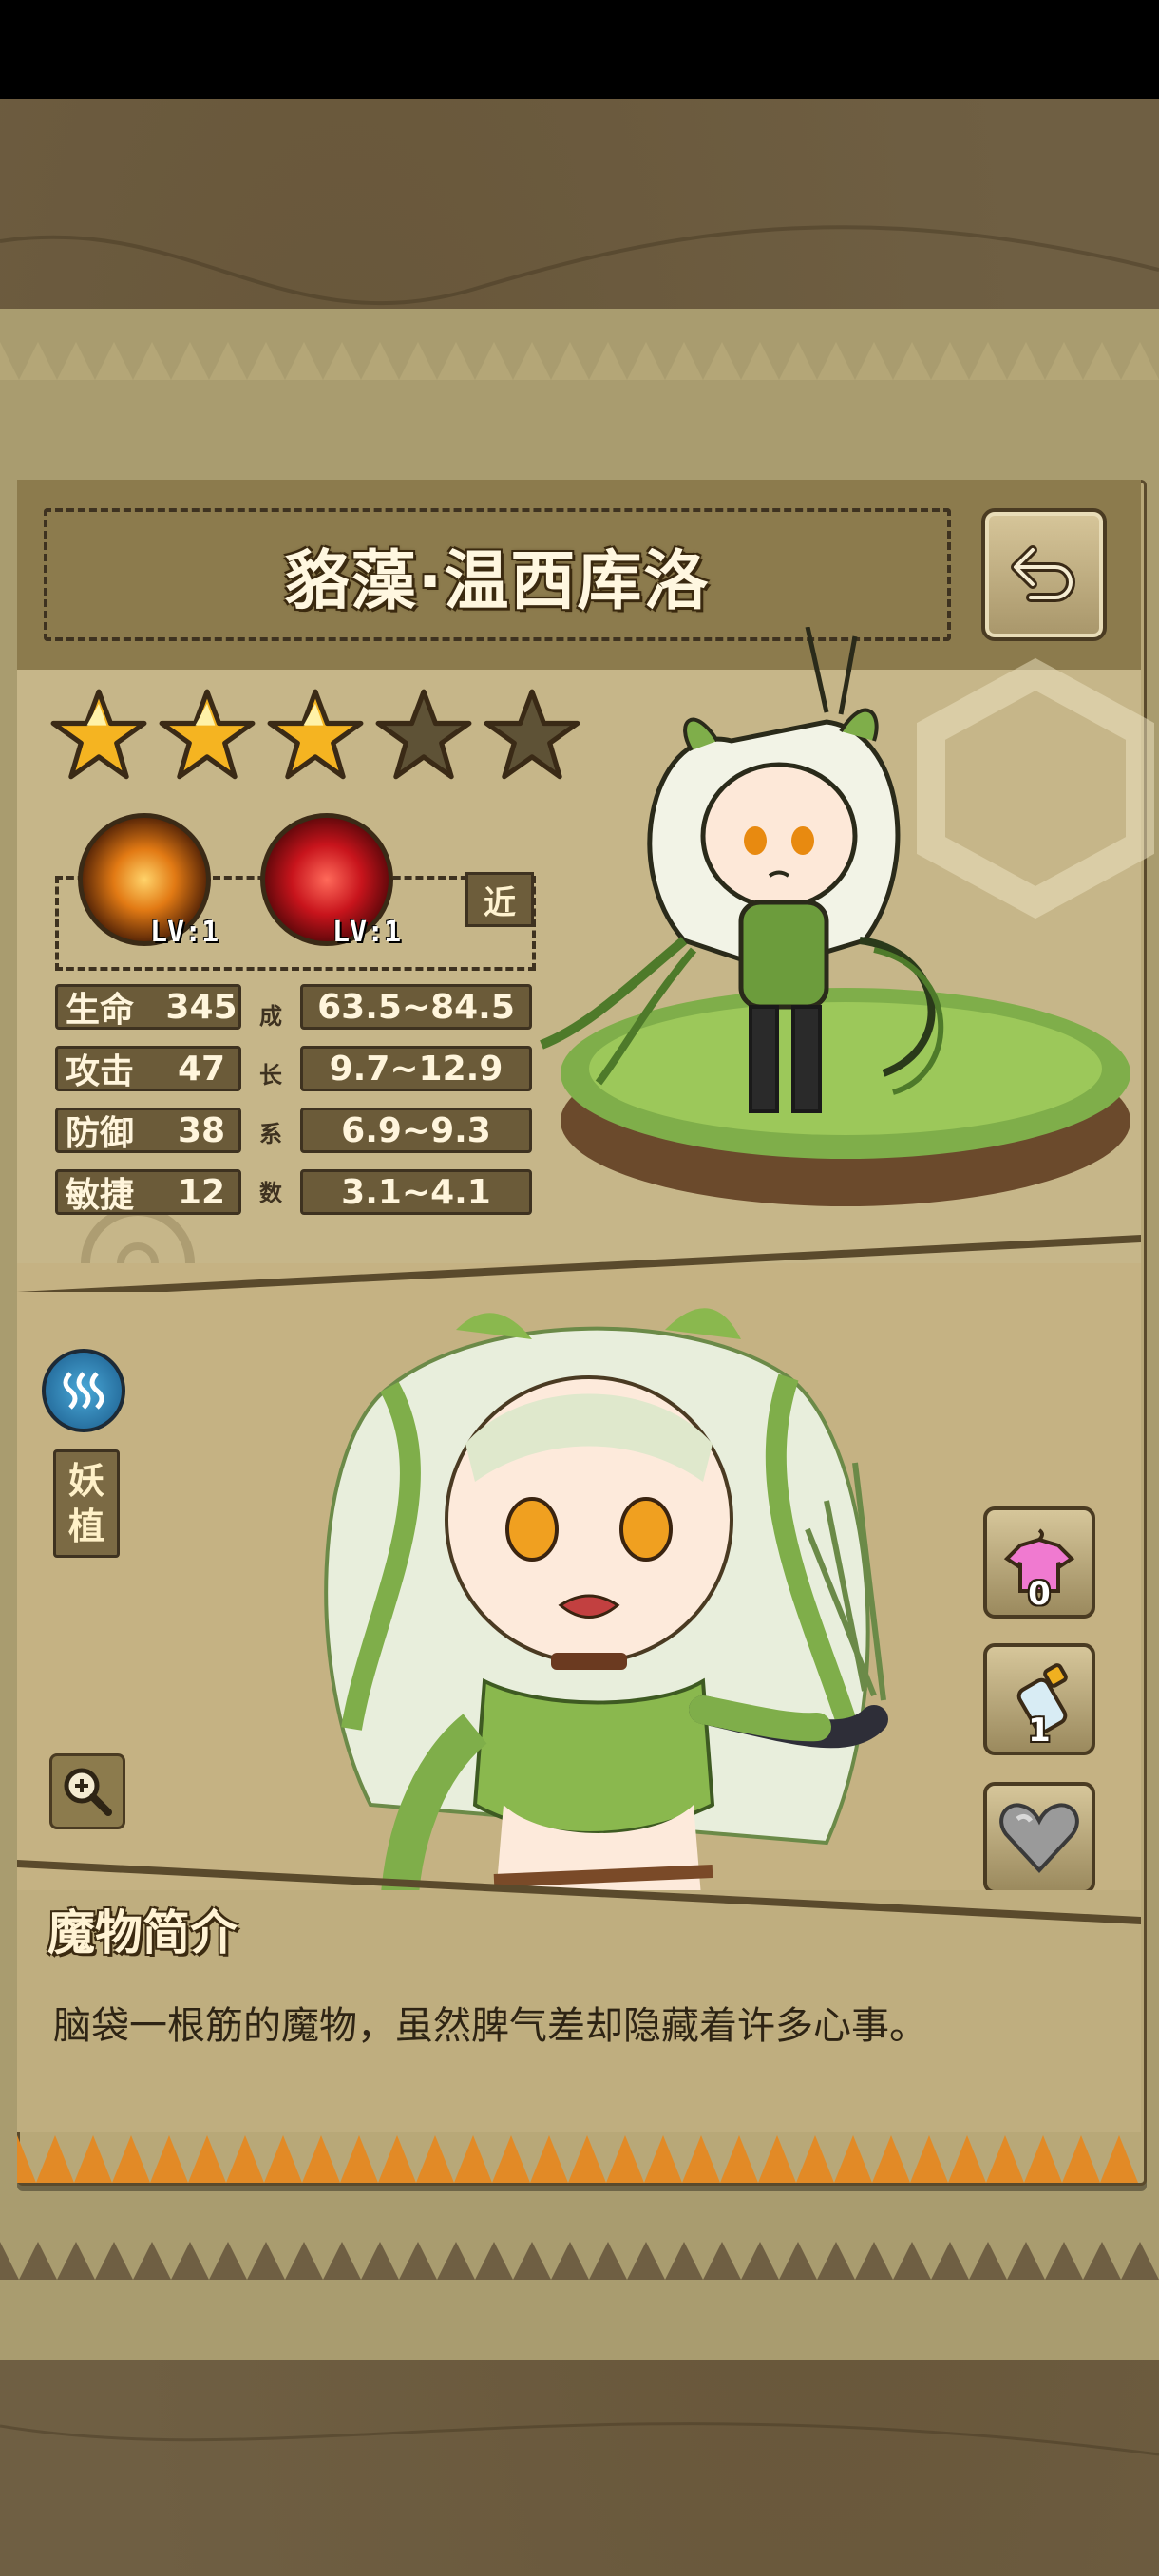 The height and width of the screenshot is (2576, 1159). What do you see at coordinates (270, 1016) in the screenshot?
I see `growth-label-char: 成` at bounding box center [270, 1016].